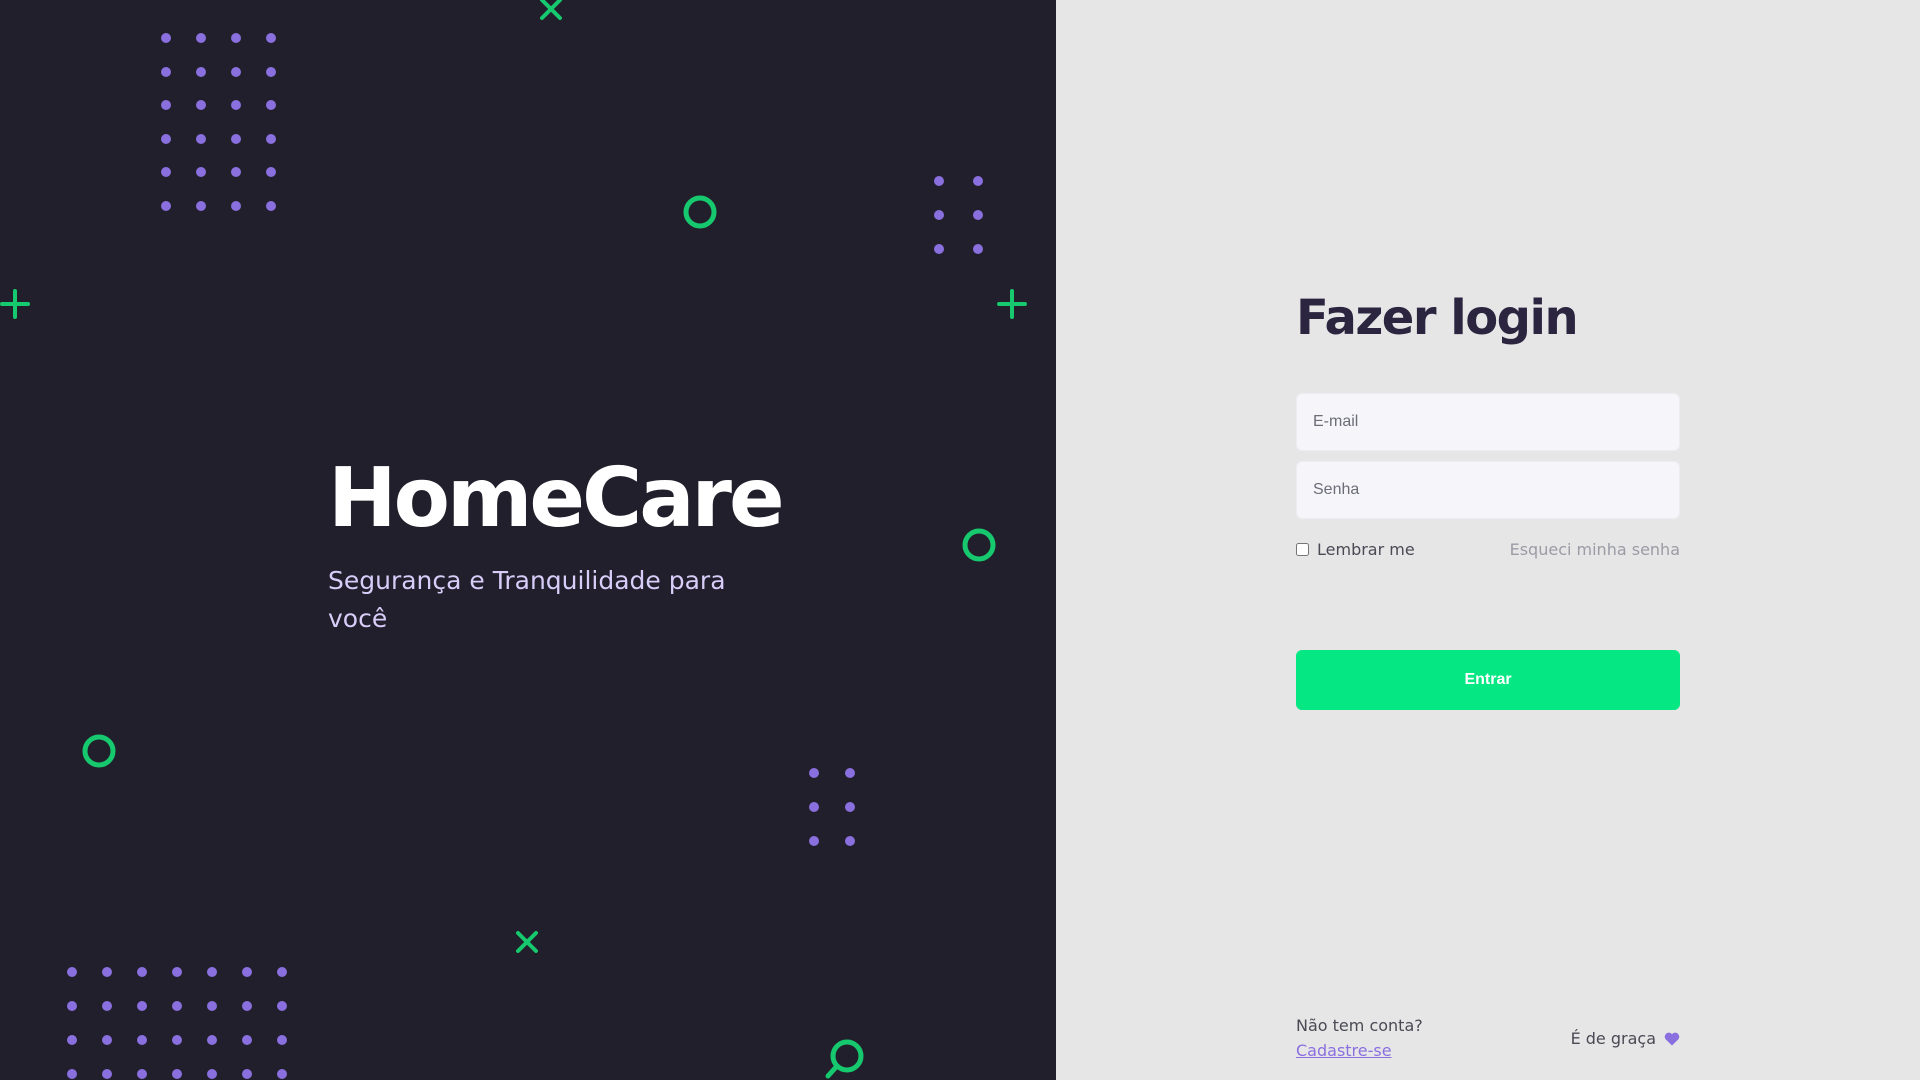  I want to click on brand-title: HomeCare, so click(556, 498).